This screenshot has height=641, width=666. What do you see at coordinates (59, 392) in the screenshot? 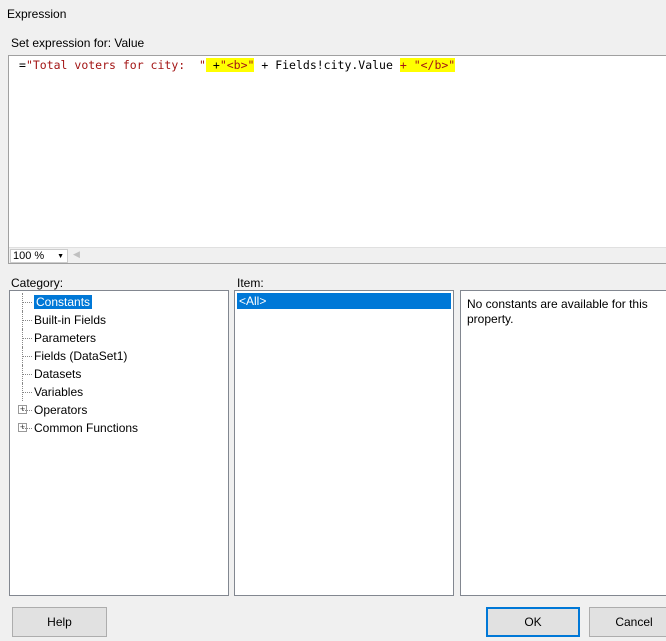
I see `tree-item-label: Variables` at bounding box center [59, 392].